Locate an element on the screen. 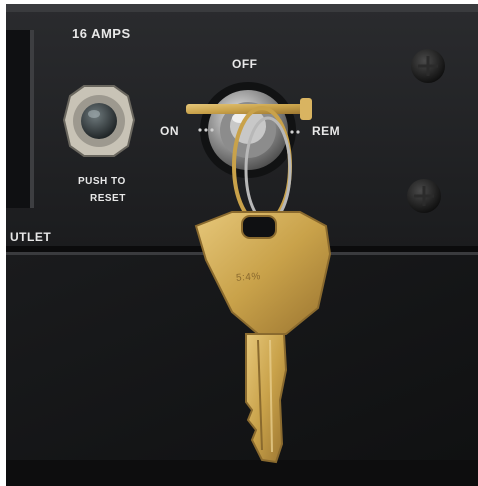 This screenshot has height=486, width=478. lower-panel-bottom is located at coordinates (242, 473).